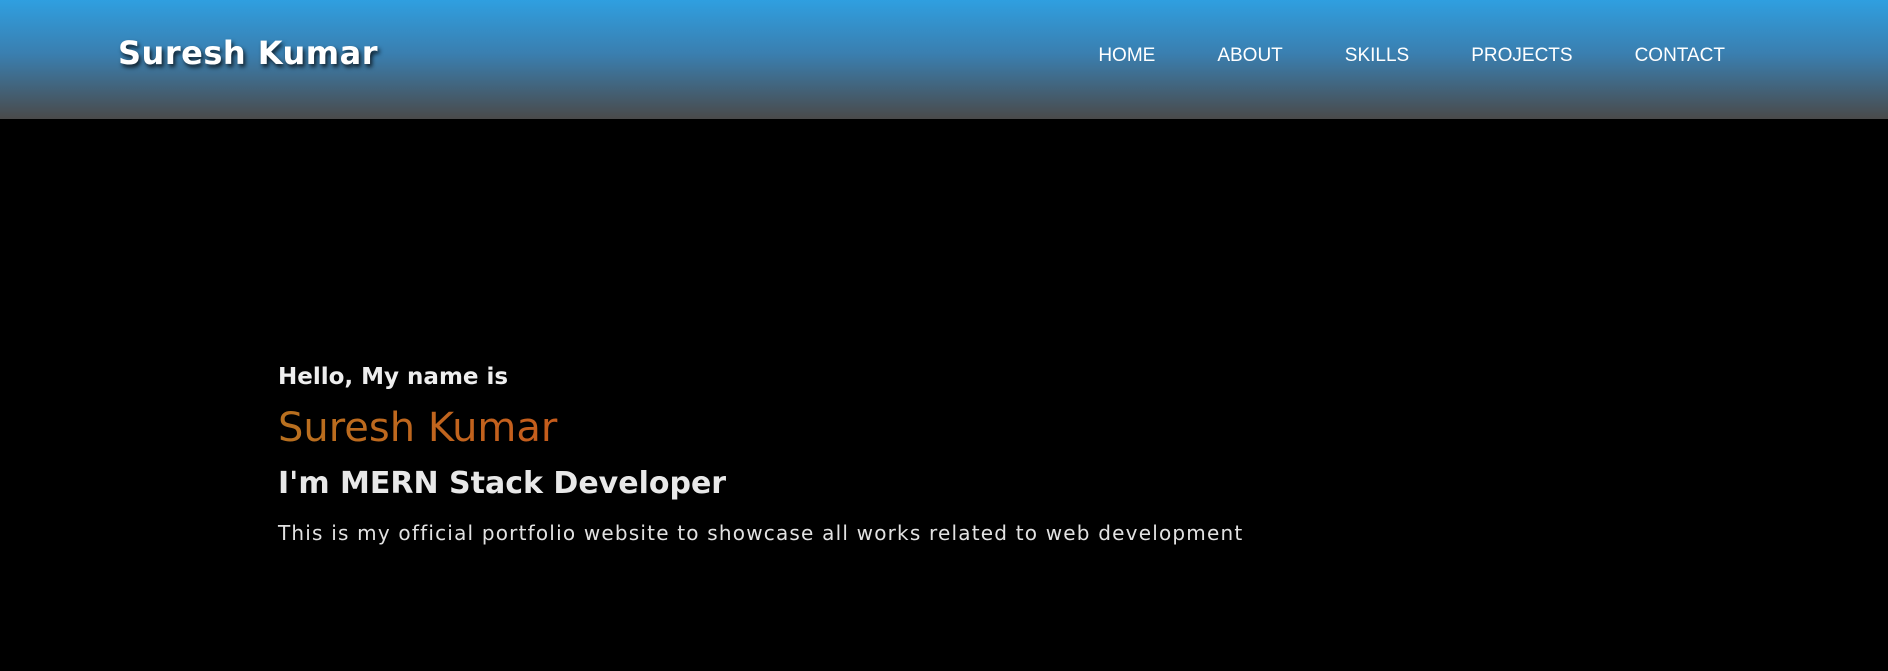  What do you see at coordinates (1249, 56) in the screenshot?
I see `nav-about-link: ABOUT` at bounding box center [1249, 56].